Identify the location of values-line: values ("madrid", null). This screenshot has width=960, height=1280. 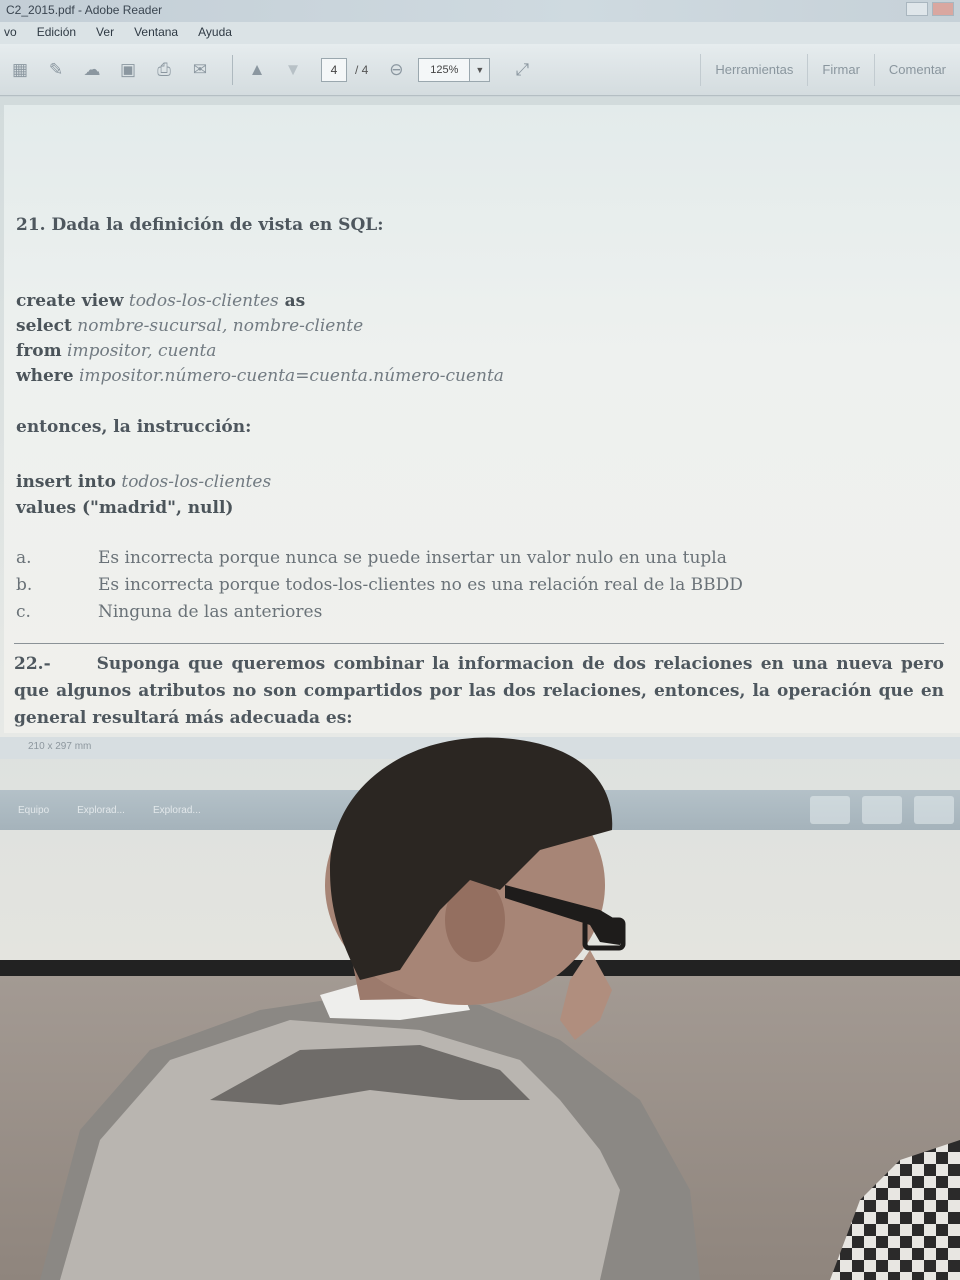
(125, 508).